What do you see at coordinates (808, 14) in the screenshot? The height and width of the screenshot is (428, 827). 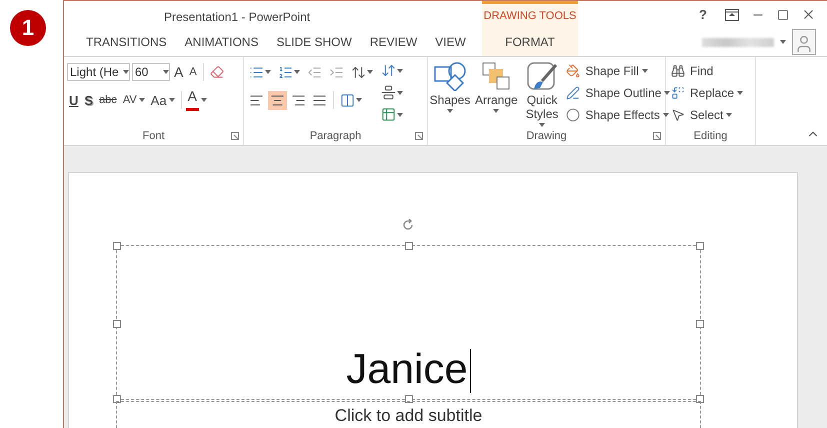 I see `close-icon` at bounding box center [808, 14].